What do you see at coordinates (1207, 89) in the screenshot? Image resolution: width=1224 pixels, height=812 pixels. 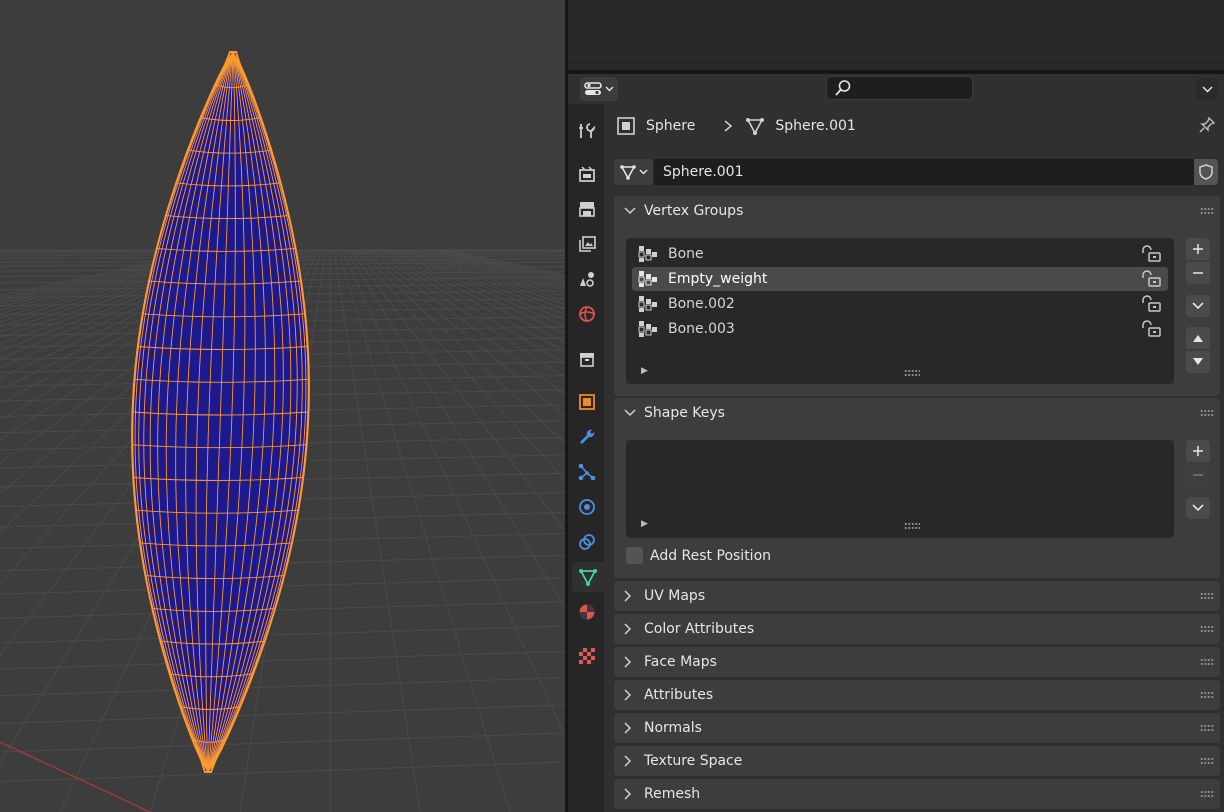 I see `options-dropdown-button` at bounding box center [1207, 89].